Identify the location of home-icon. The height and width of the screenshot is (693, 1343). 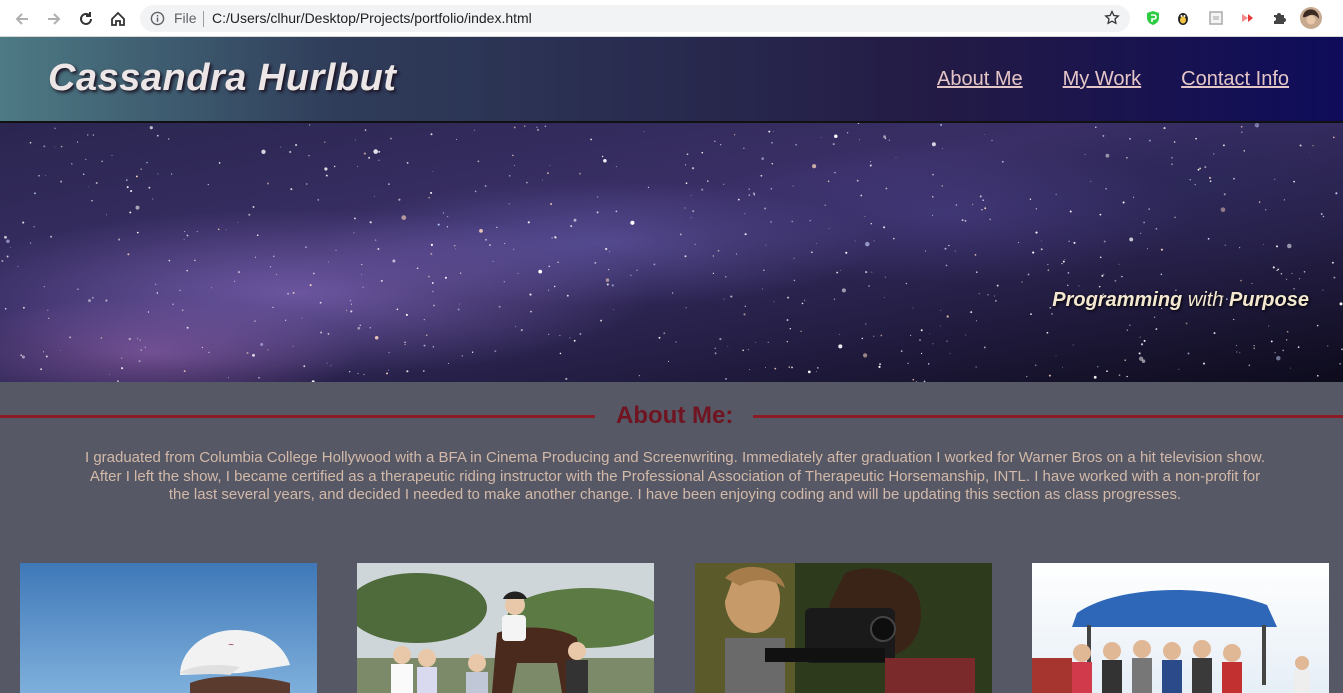
(118, 19).